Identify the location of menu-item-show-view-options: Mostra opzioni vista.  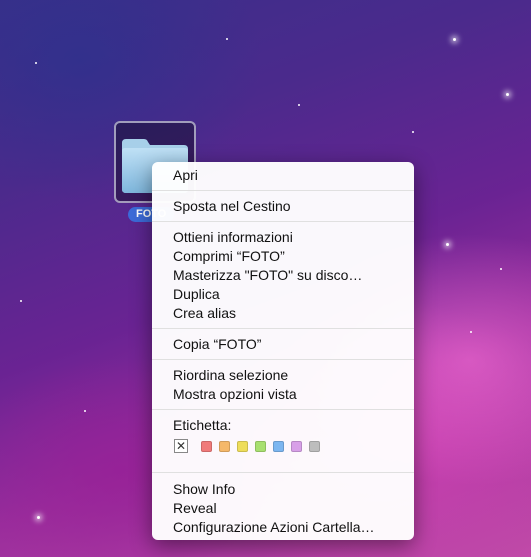
(235, 394).